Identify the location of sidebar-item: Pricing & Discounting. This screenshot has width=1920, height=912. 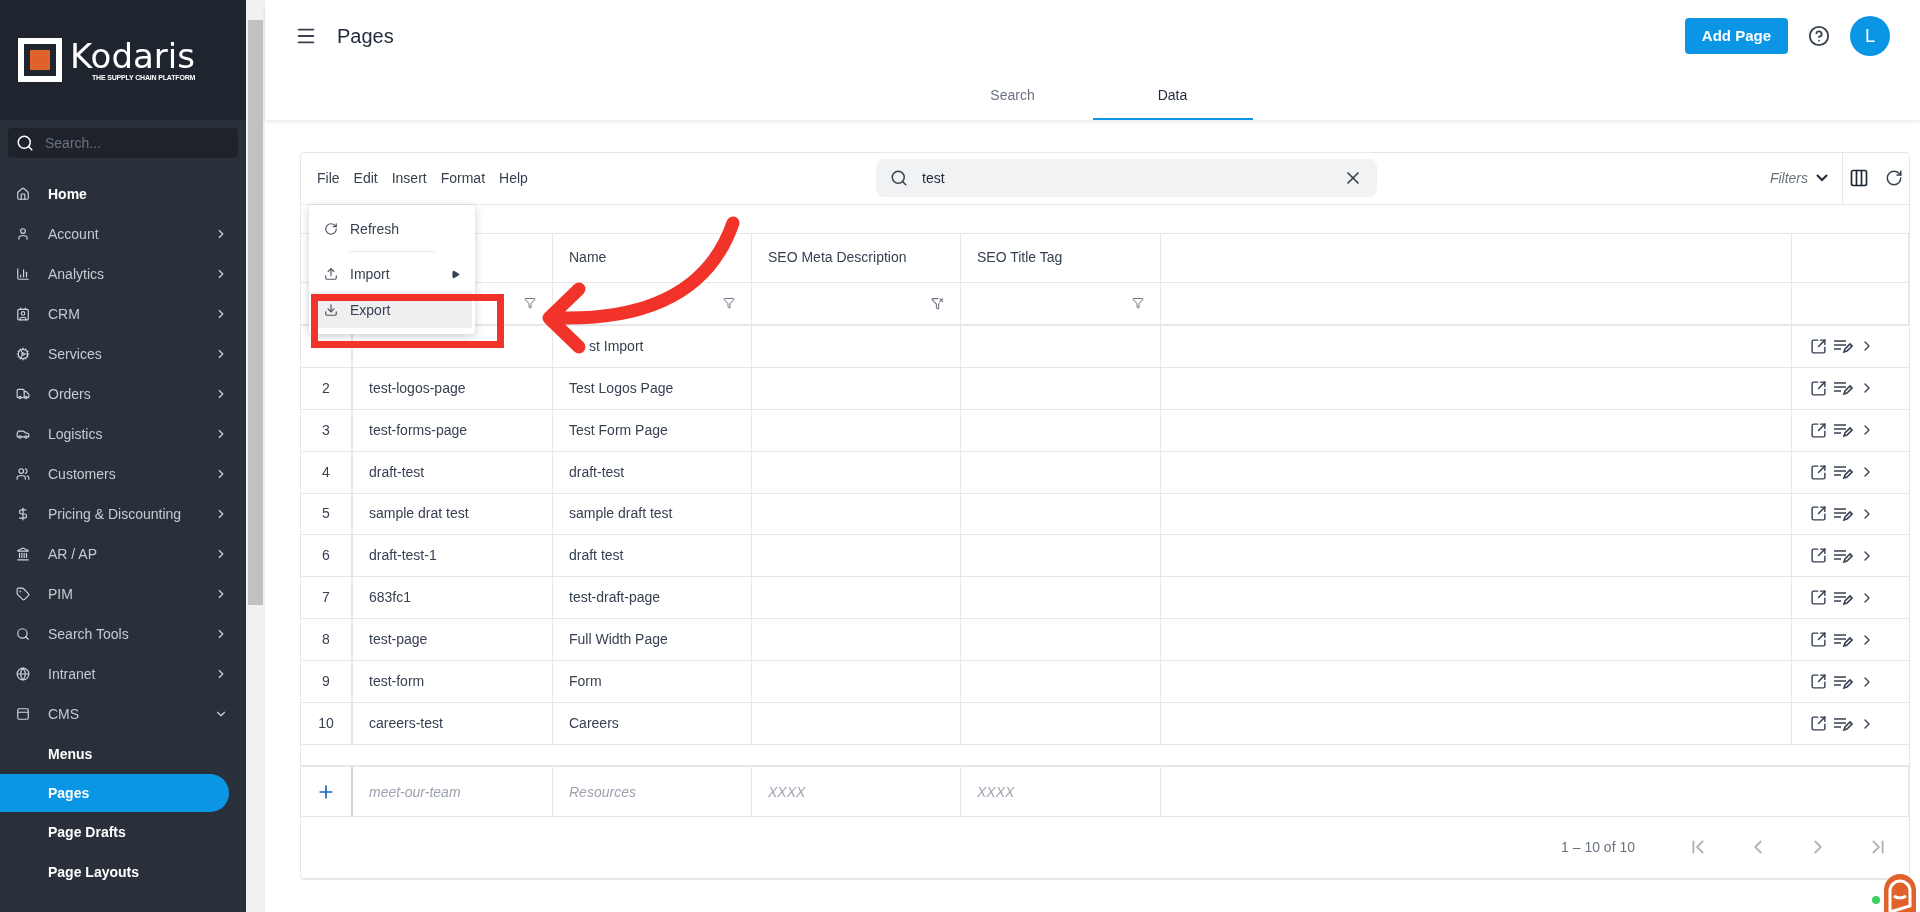
(123, 514).